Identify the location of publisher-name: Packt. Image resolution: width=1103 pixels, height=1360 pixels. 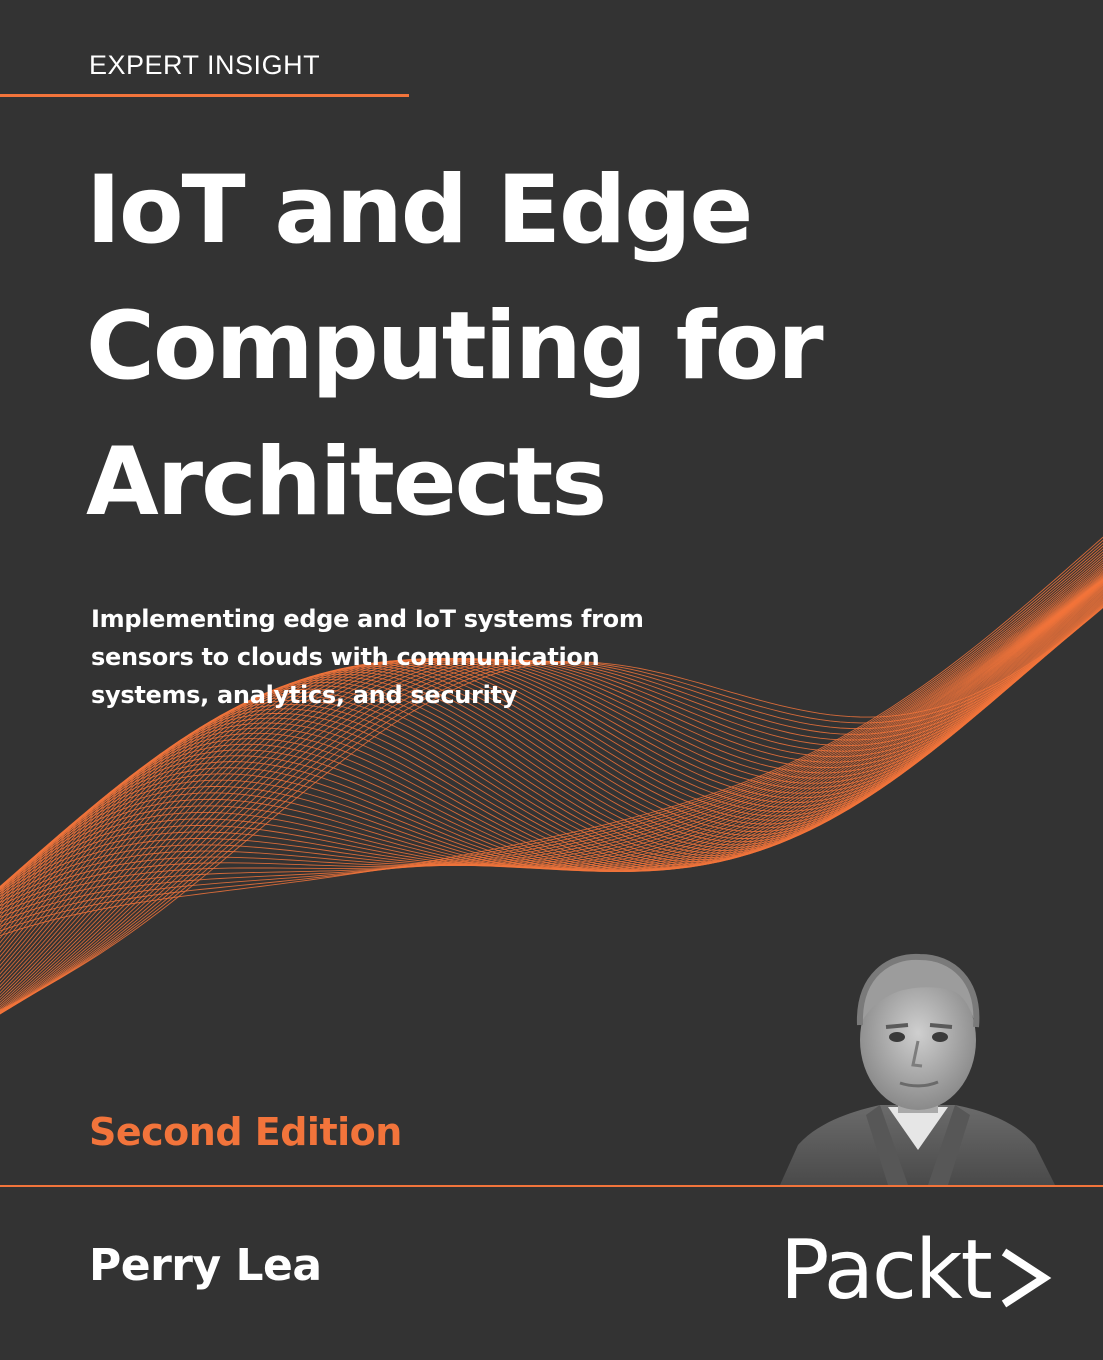
(886, 1270).